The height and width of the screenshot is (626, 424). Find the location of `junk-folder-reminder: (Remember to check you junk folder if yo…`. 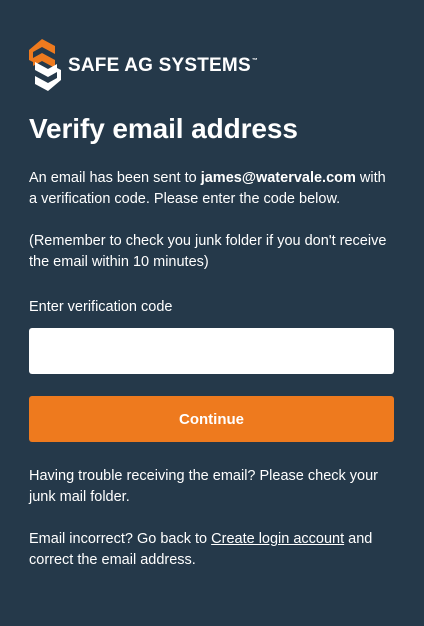

junk-folder-reminder: (Remember to check you junk folder if yo… is located at coordinates (208, 251).